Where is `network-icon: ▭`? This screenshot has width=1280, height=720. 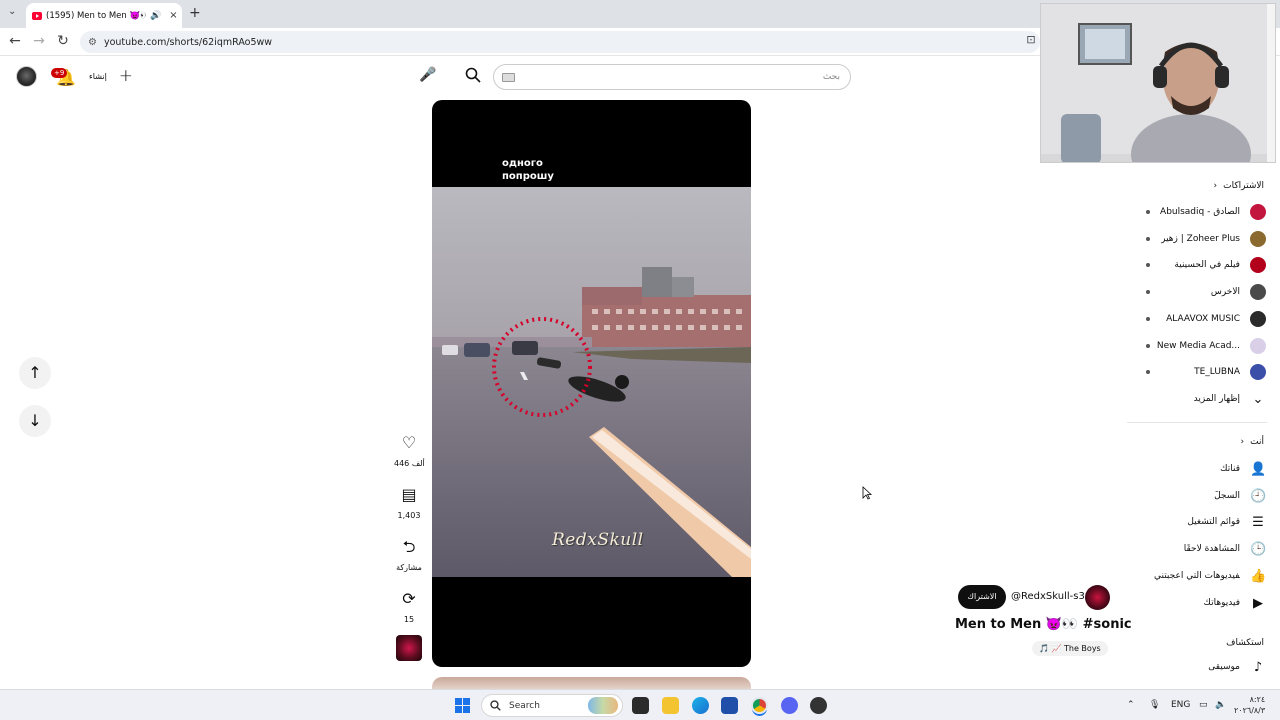
network-icon: ▭ is located at coordinates (1203, 705).